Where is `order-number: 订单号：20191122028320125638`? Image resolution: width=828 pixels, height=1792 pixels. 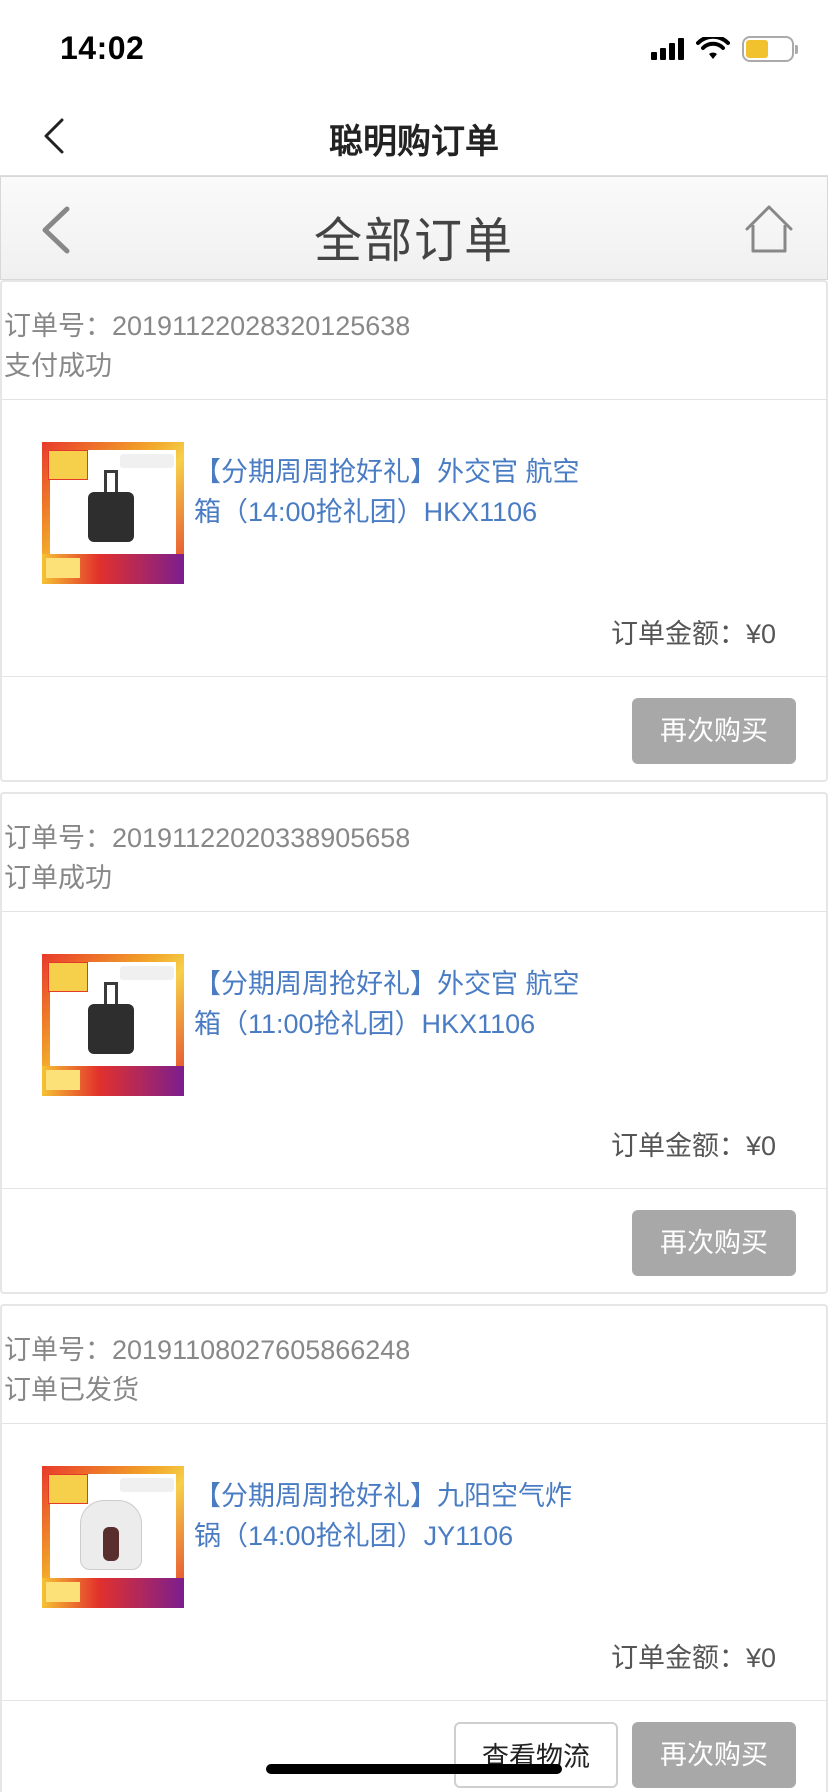 order-number: 订单号：20191122028320125638 is located at coordinates (207, 326).